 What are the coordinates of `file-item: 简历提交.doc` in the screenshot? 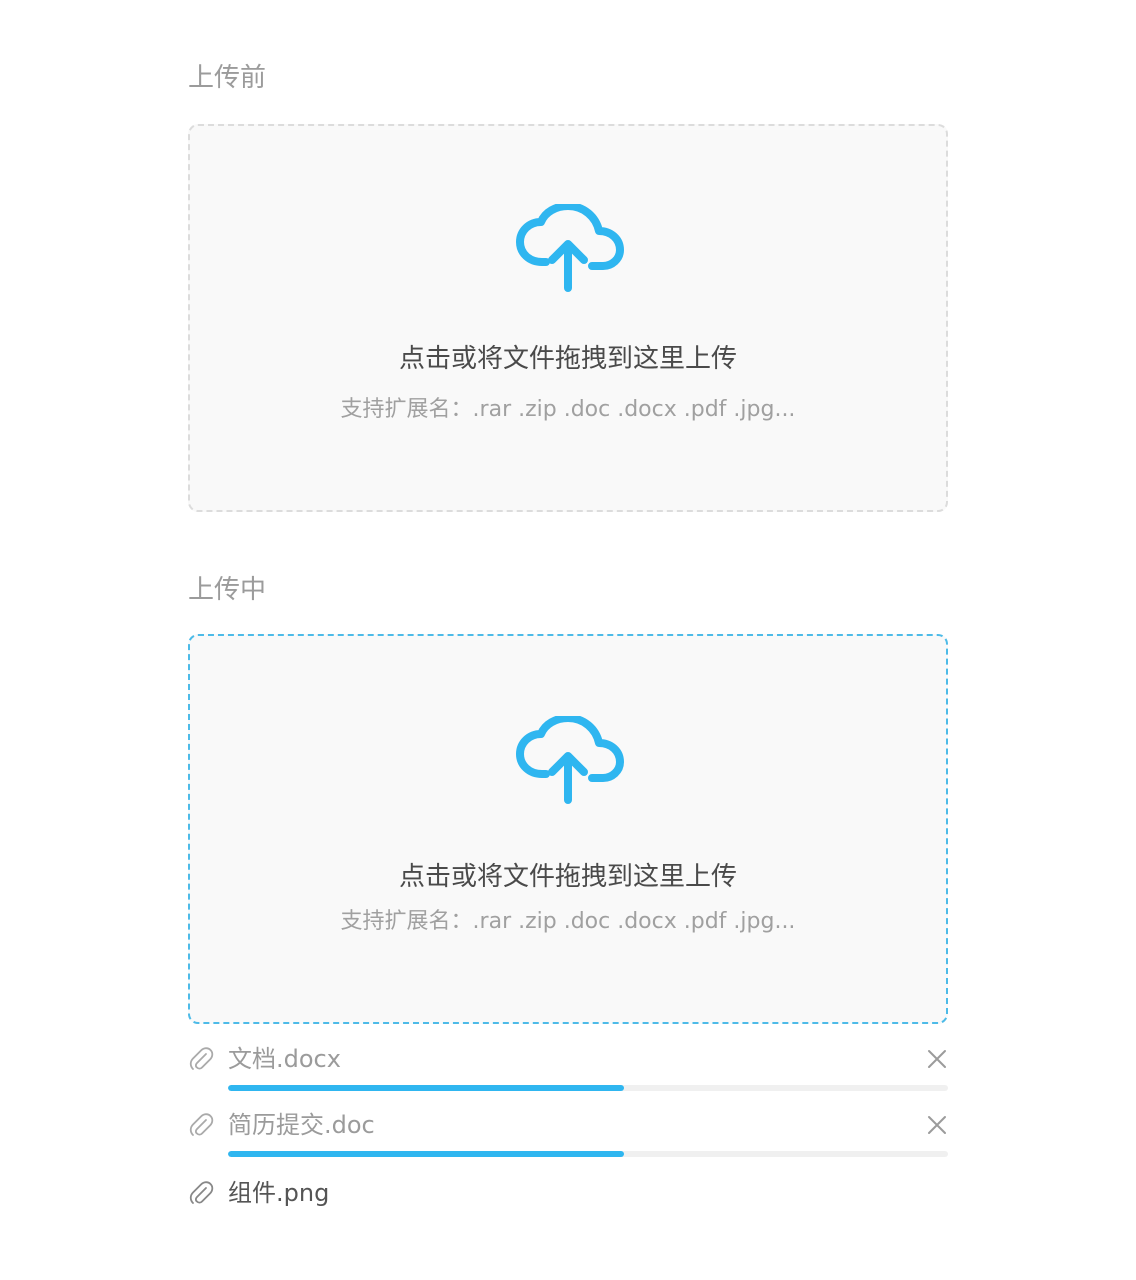 It's located at (568, 1136).